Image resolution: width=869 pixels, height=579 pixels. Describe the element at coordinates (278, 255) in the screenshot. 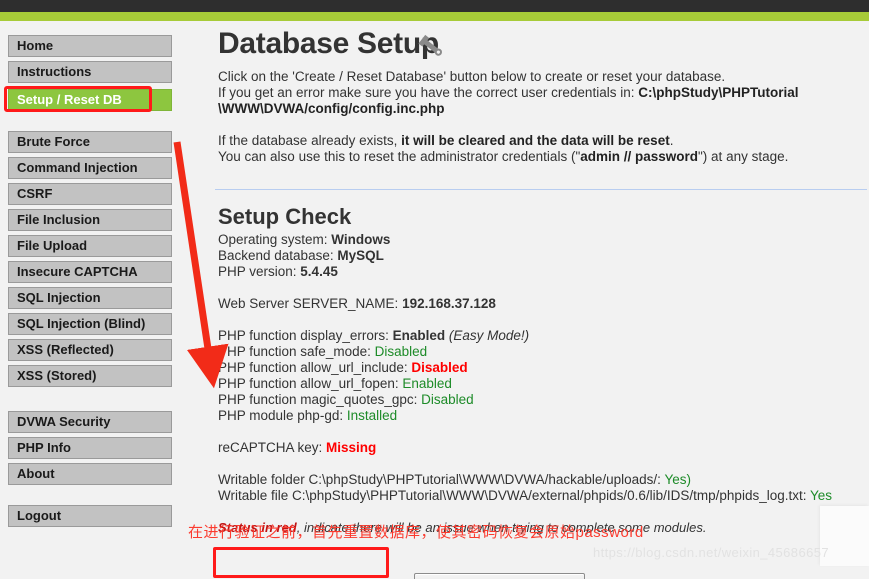

I see `setup-check-label: Backend database:` at that location.